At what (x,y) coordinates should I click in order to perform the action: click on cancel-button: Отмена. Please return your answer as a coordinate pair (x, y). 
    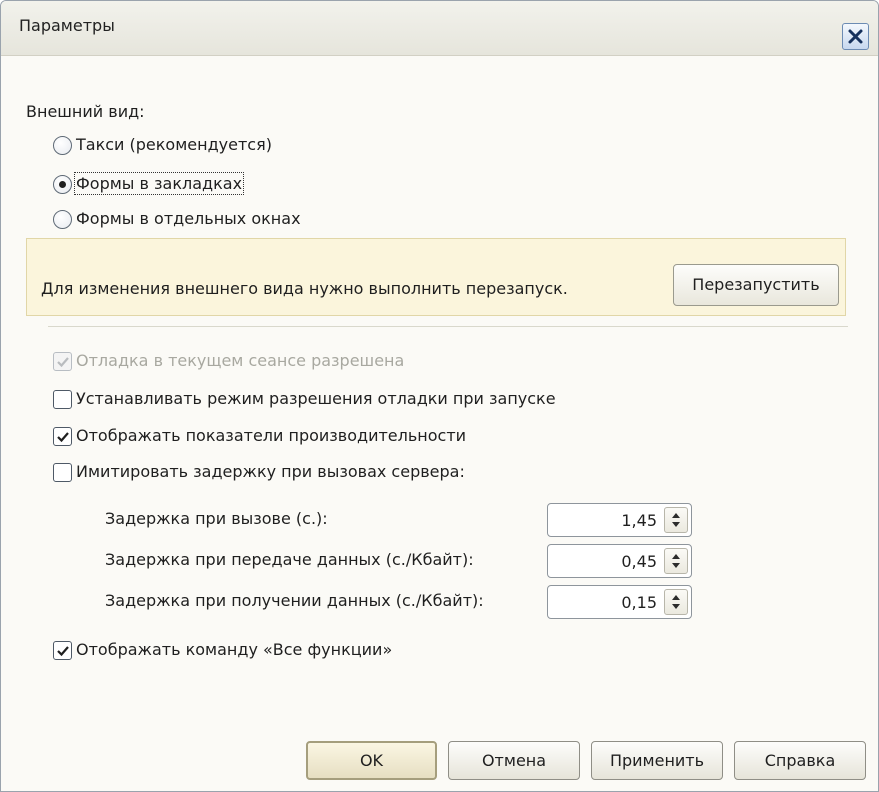
    Looking at the image, I should click on (514, 760).